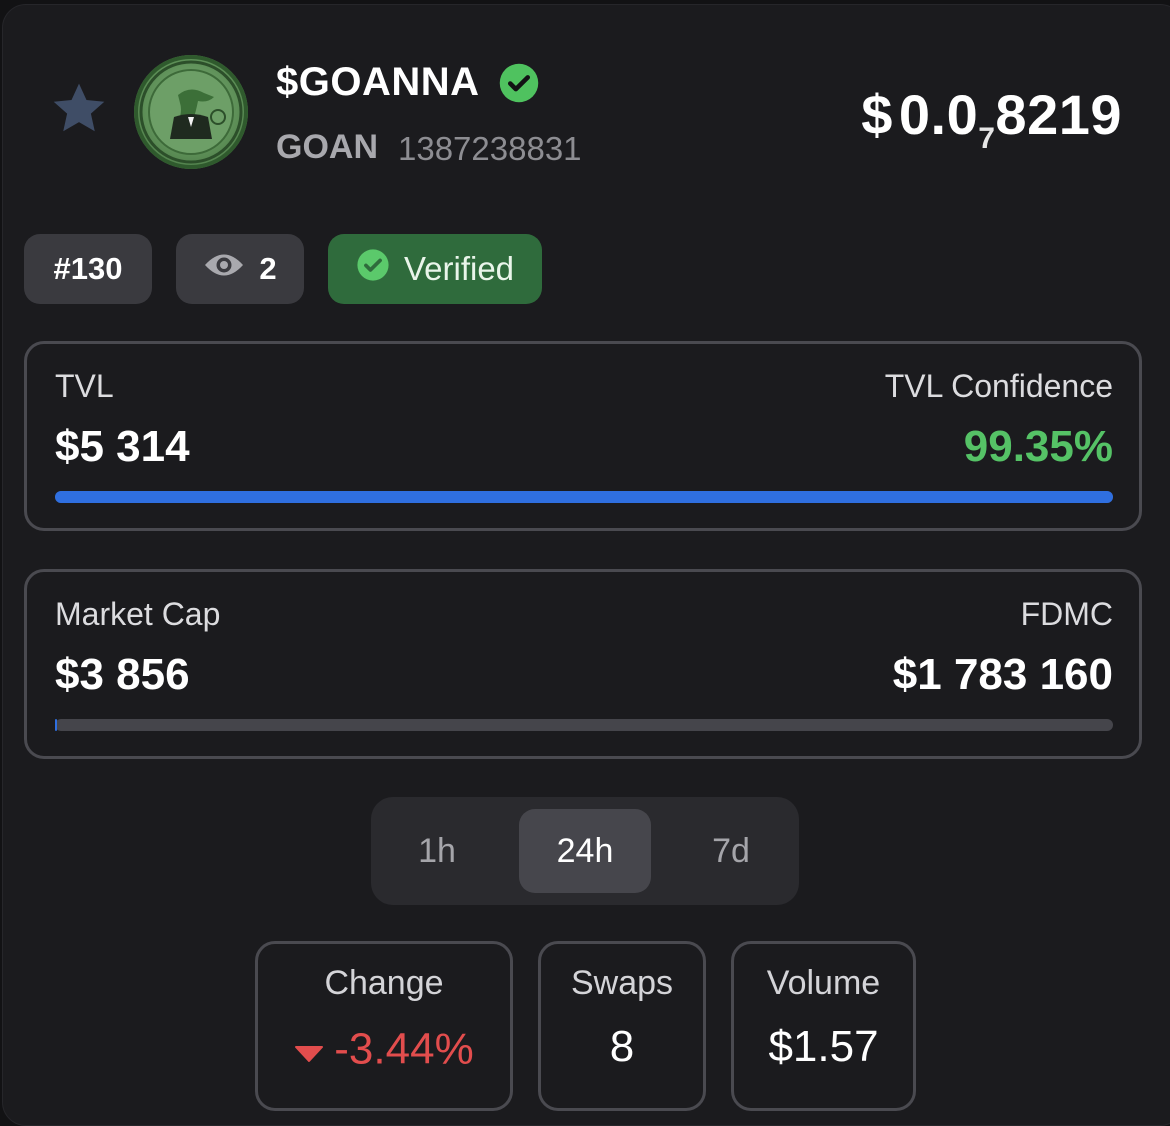 This screenshot has width=1170, height=1126. I want to click on verified-check-icon, so click(519, 83).